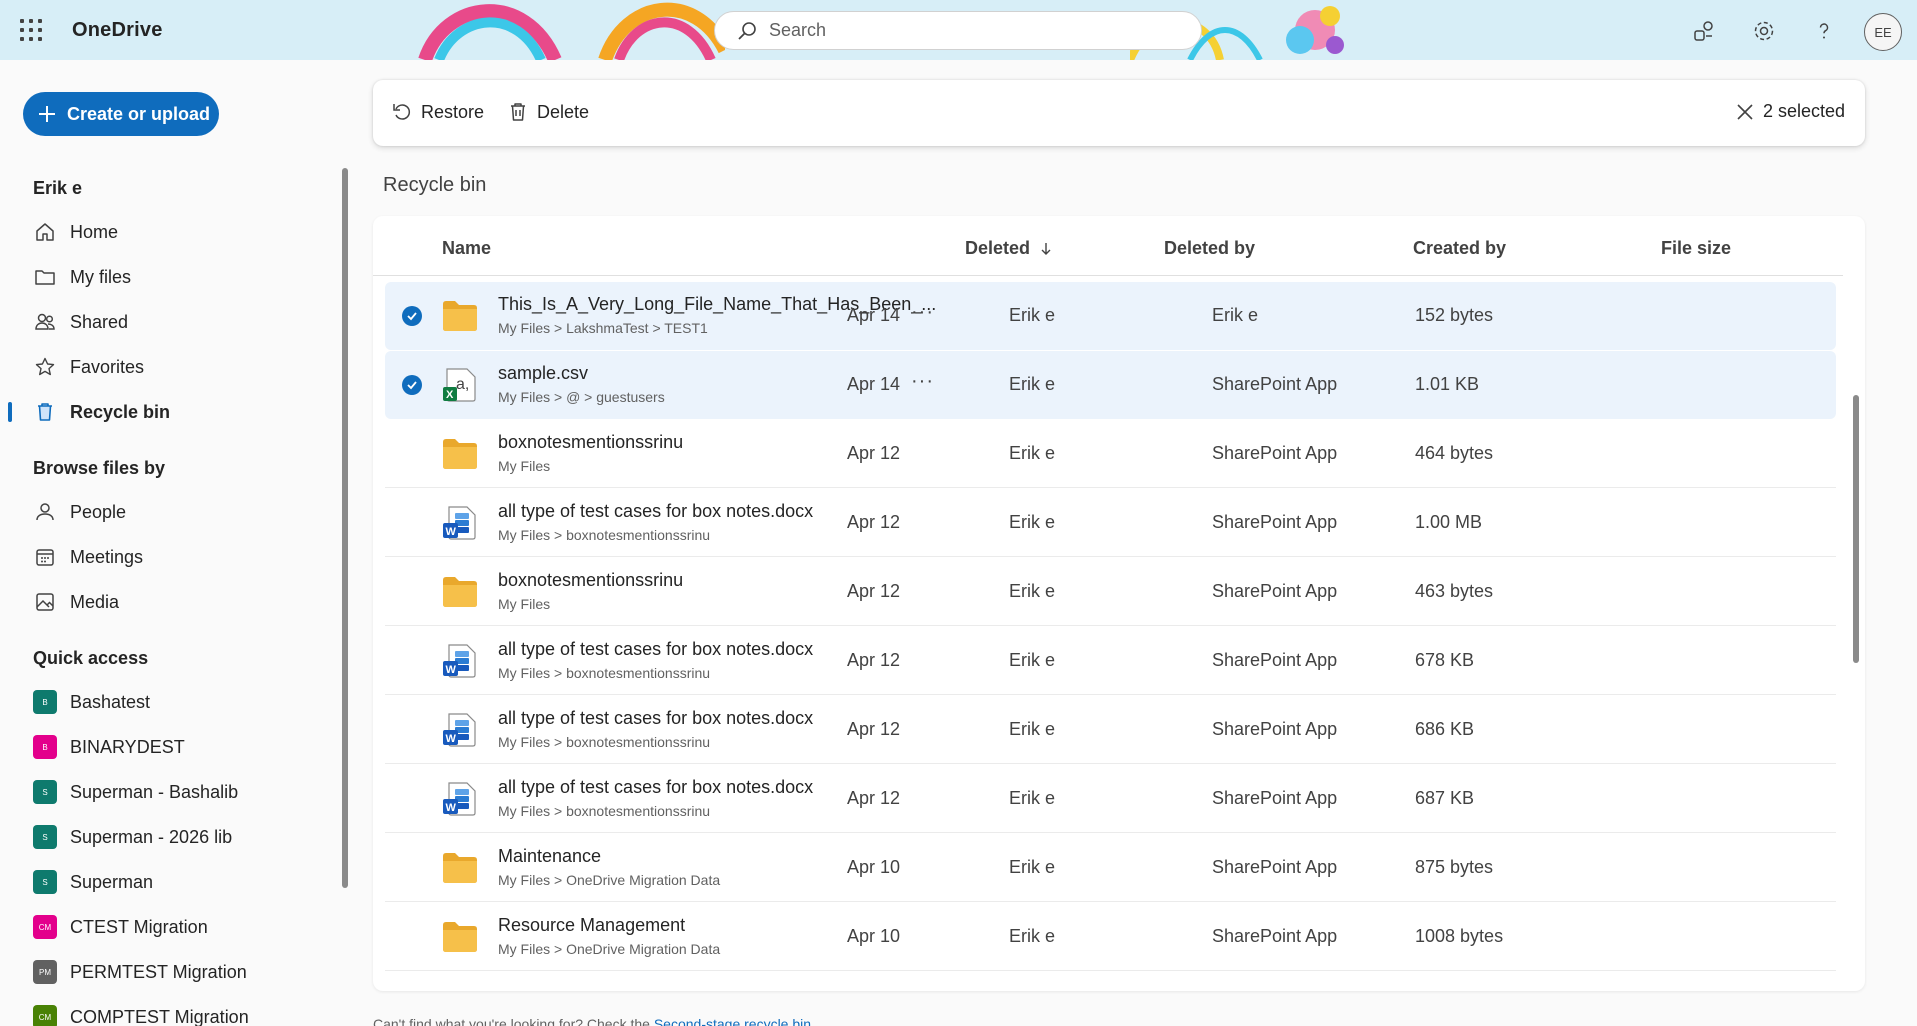 The image size is (1917, 1026). I want to click on column-header-deleted: Deleted, so click(1008, 248).